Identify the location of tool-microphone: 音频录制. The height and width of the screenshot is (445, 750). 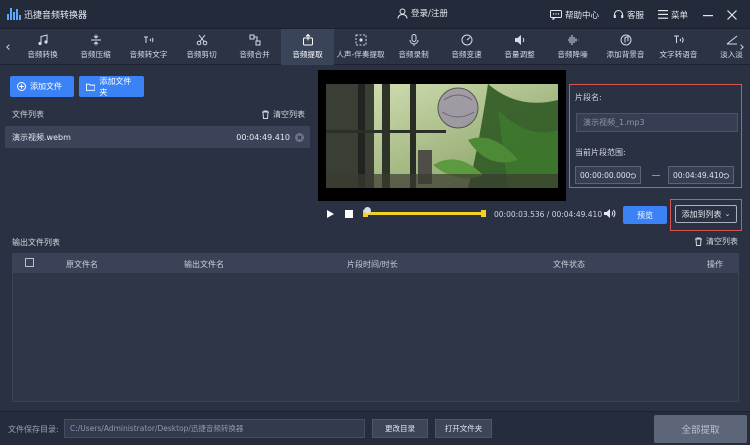
(413, 47).